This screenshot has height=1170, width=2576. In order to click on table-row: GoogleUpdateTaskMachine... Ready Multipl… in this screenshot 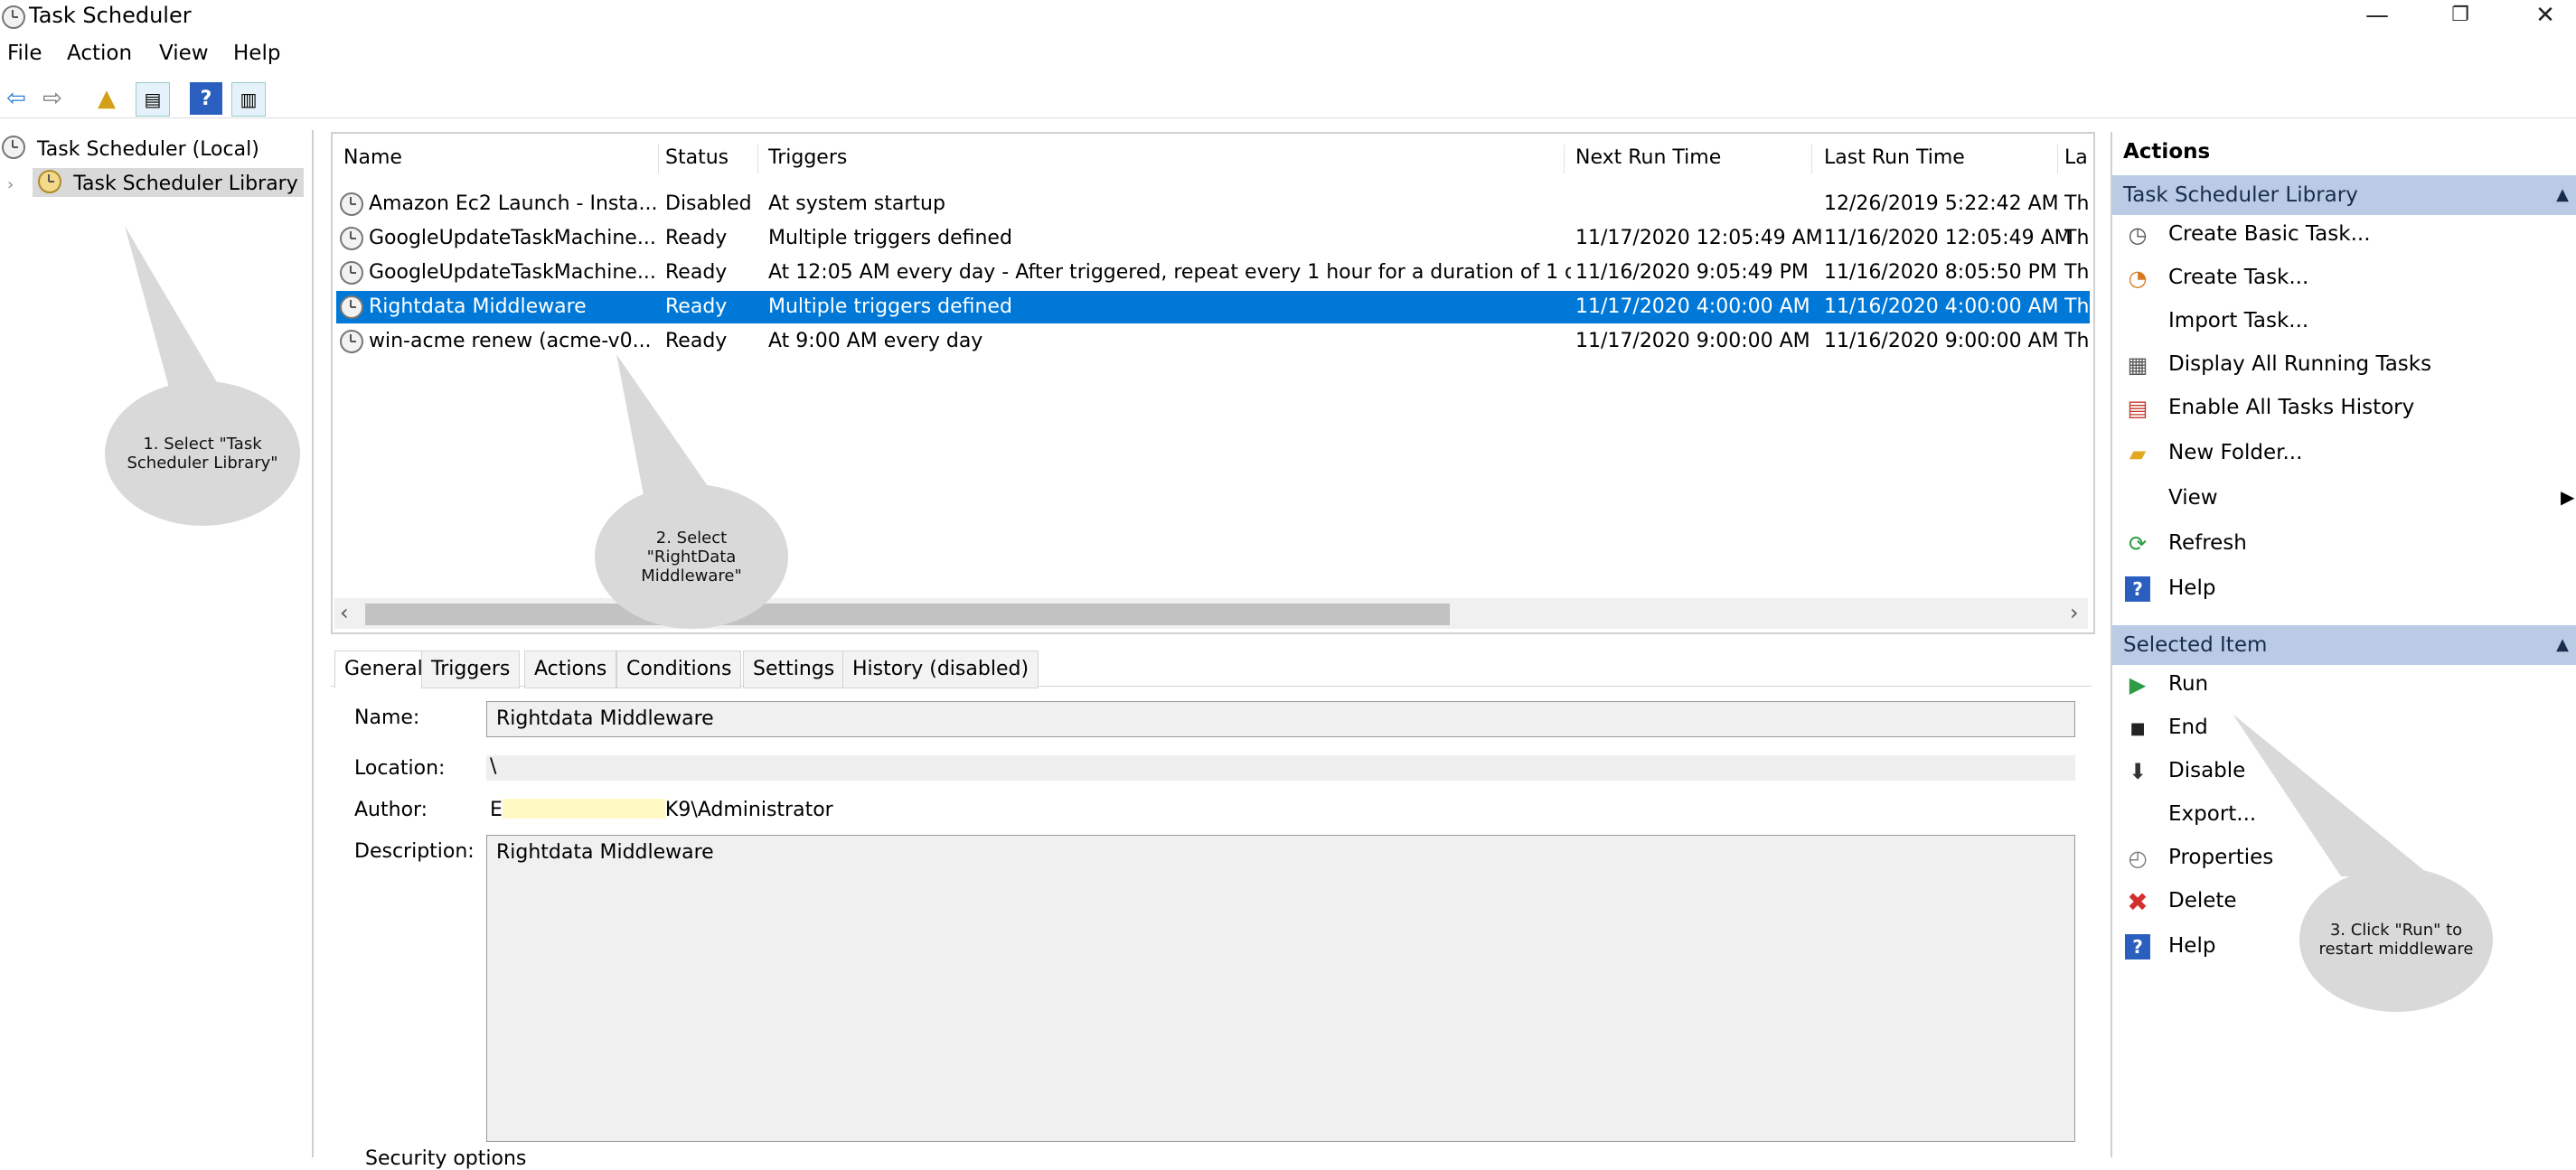, I will do `click(1213, 238)`.